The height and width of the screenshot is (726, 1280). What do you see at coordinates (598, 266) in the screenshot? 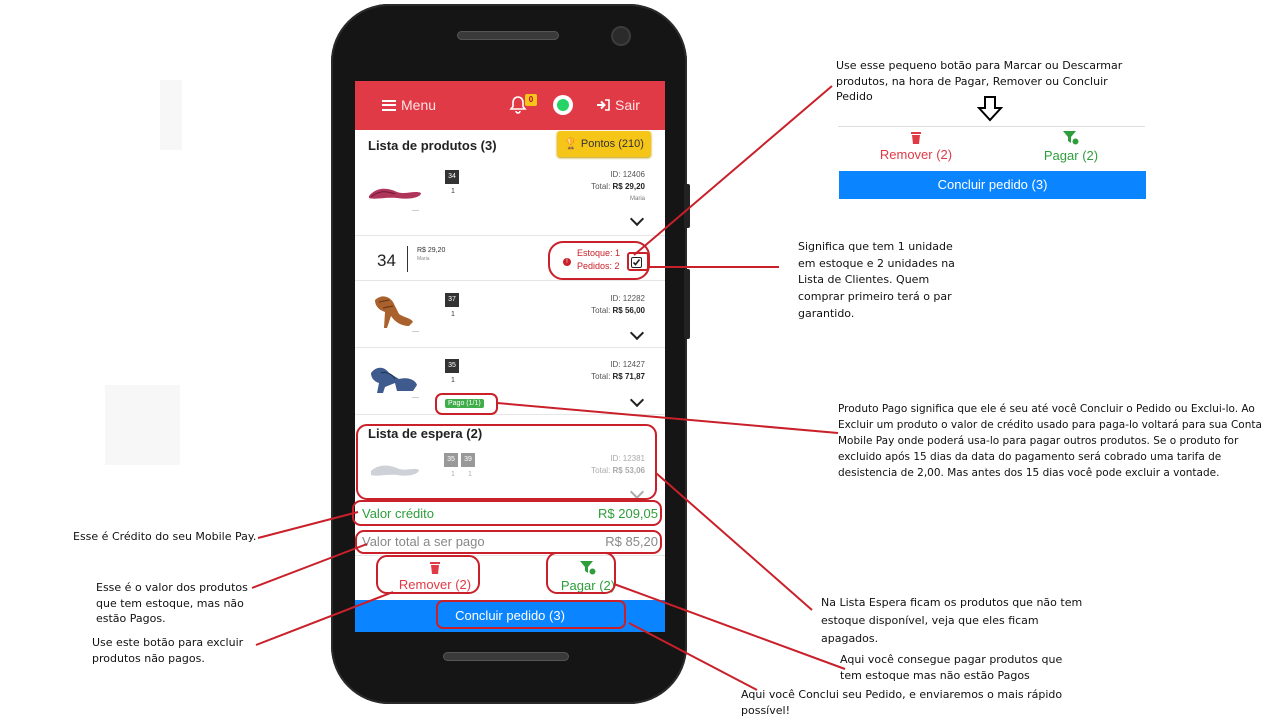
I see `orders-count: Pedidos: 2` at bounding box center [598, 266].